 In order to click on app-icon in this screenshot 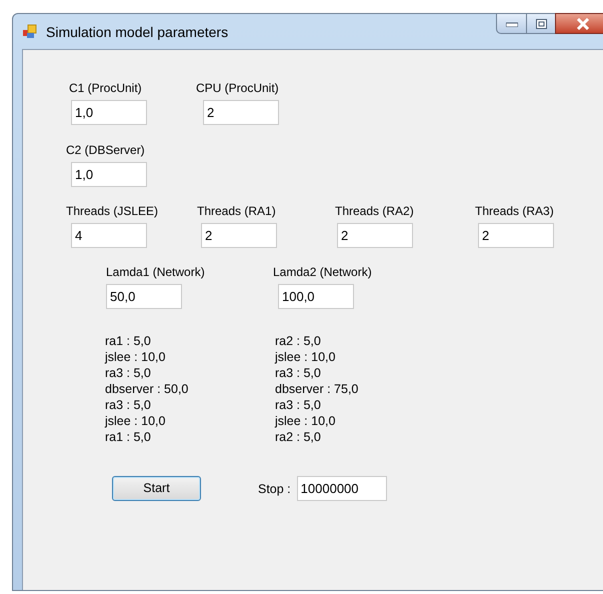, I will do `click(30, 32)`.